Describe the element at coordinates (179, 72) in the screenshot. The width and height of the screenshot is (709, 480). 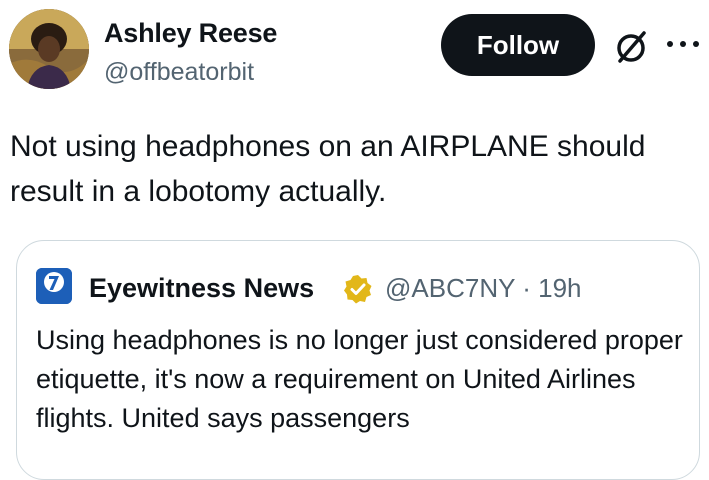
I see `author-handle: @offbeatorbit` at that location.